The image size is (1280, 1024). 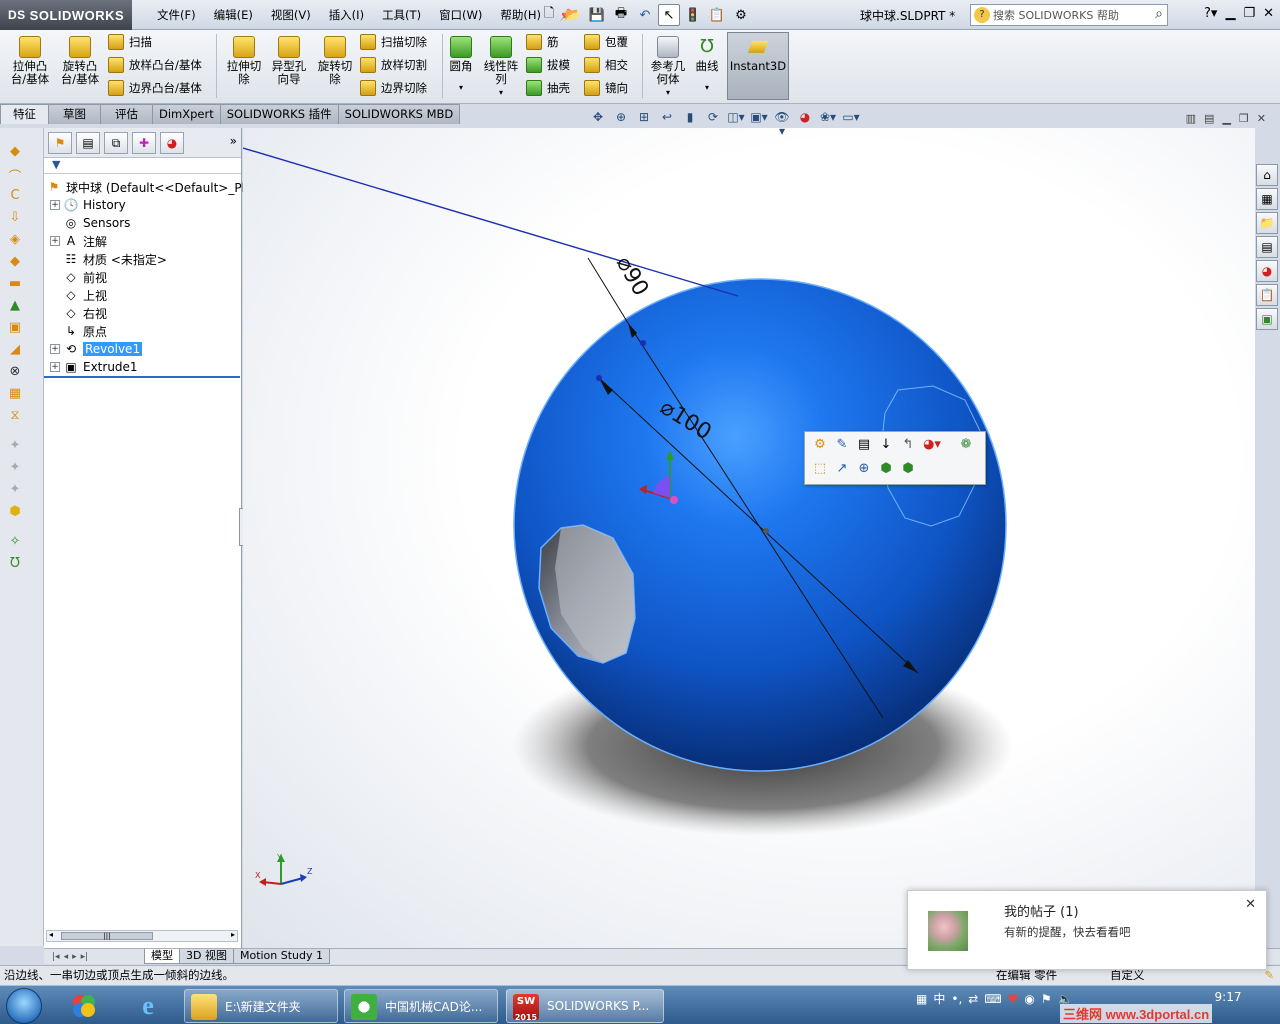 I want to click on sweep-button: 扫描, so click(x=130, y=42).